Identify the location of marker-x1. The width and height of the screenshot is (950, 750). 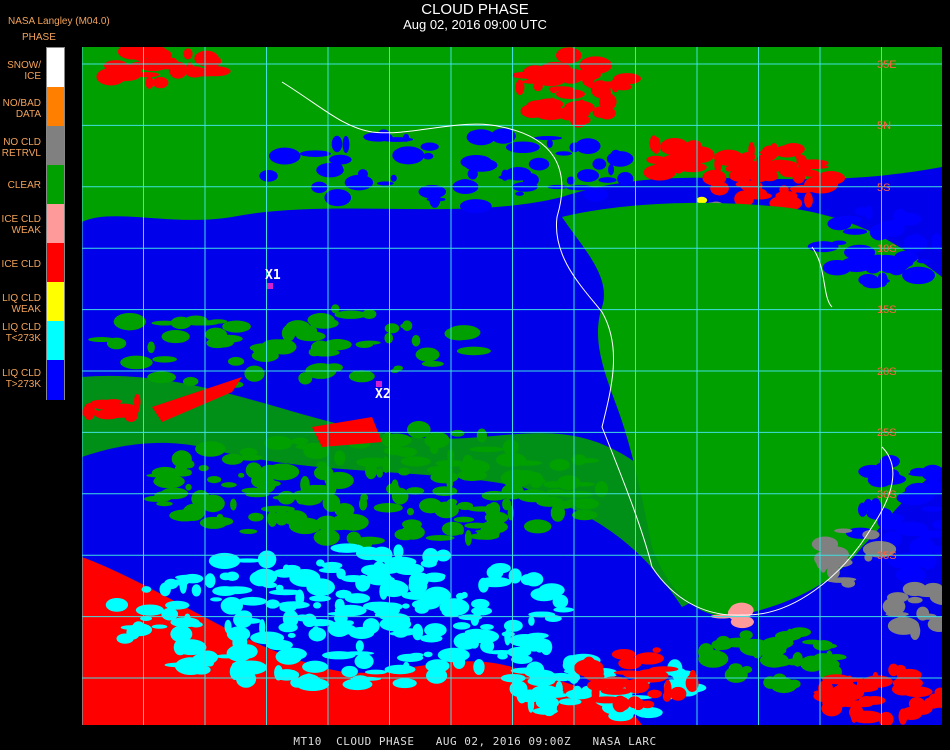
(270, 286).